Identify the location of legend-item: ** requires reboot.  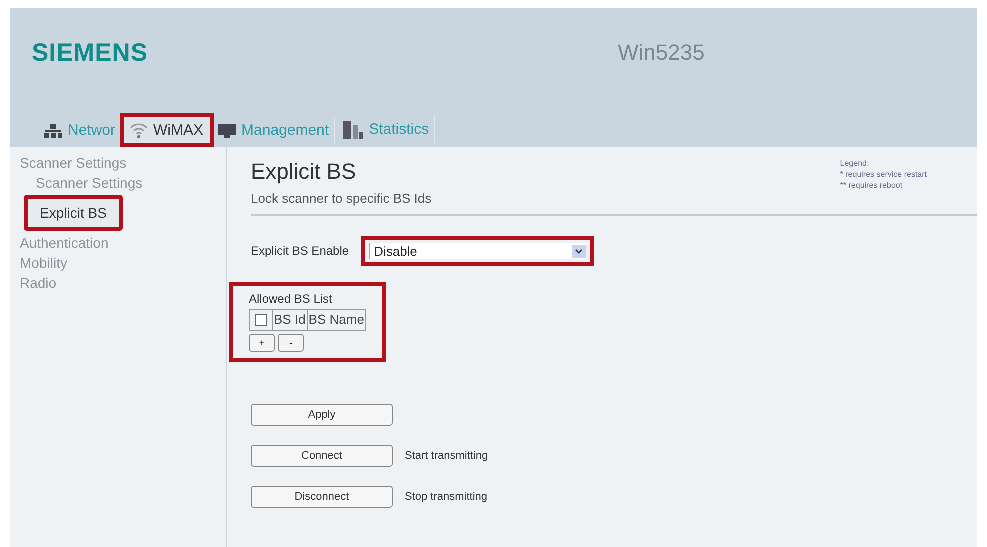
(872, 185).